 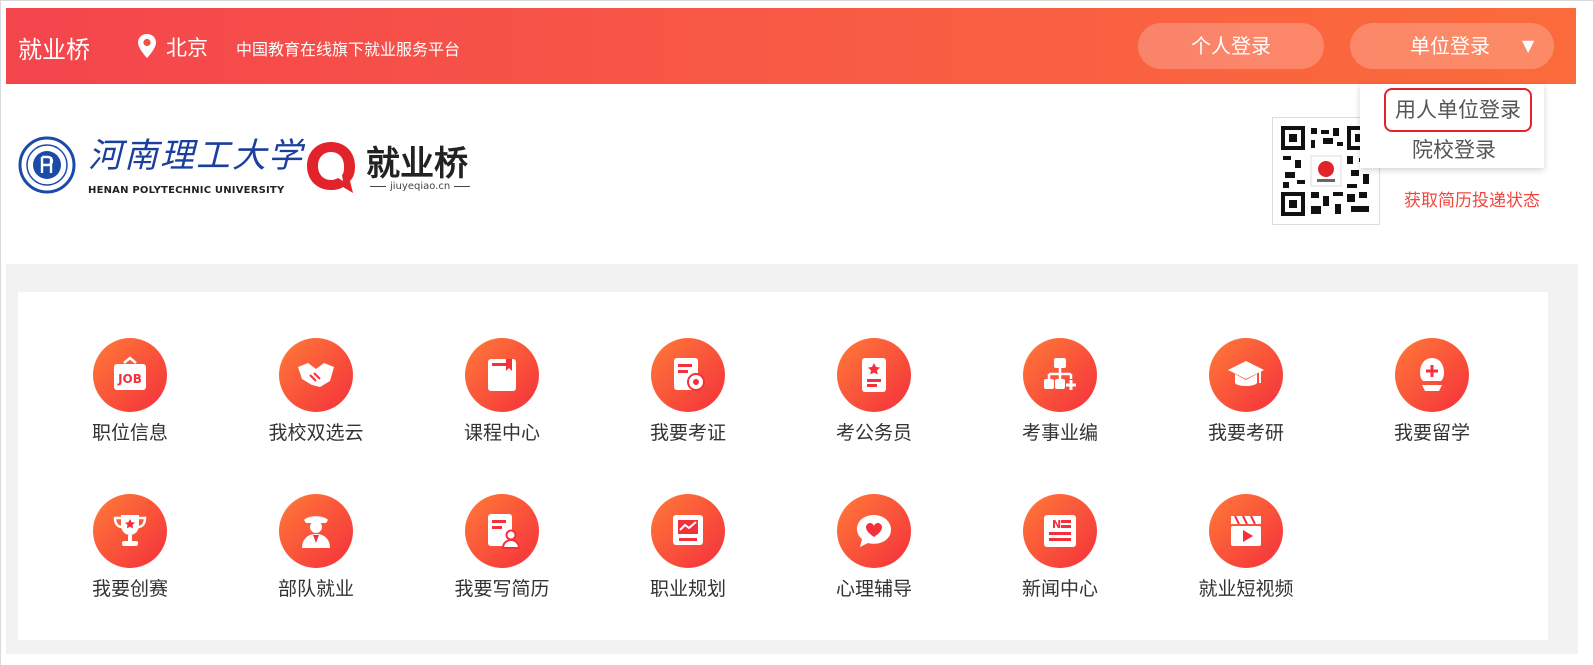 What do you see at coordinates (1472, 198) in the screenshot?
I see `resume-status-link: 获取简历投递状态` at bounding box center [1472, 198].